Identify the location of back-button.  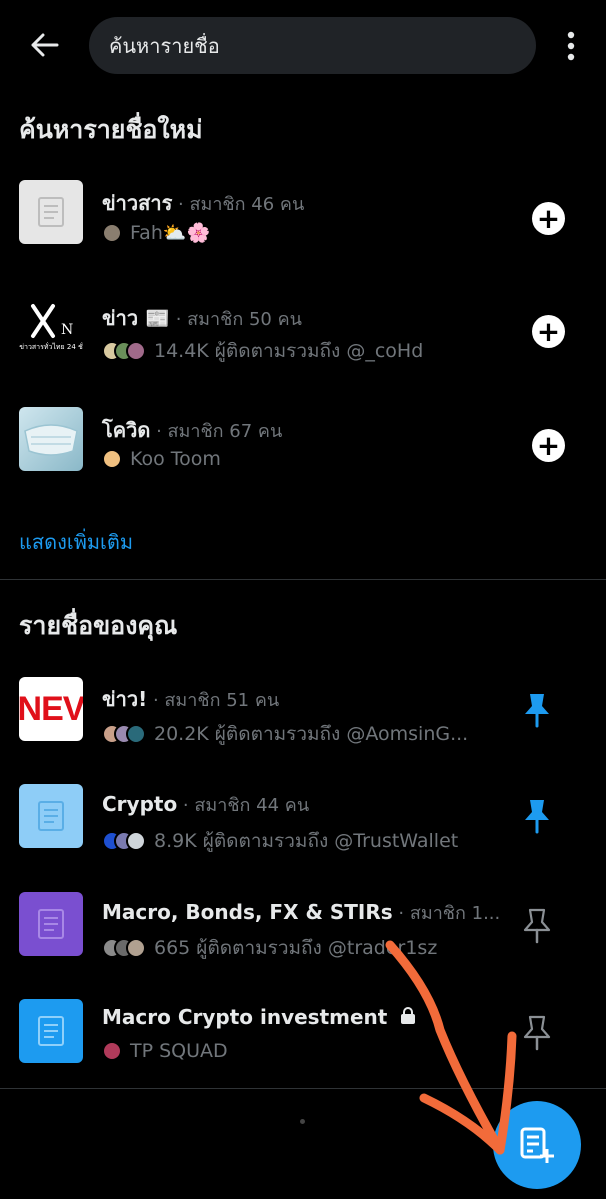
(45, 45).